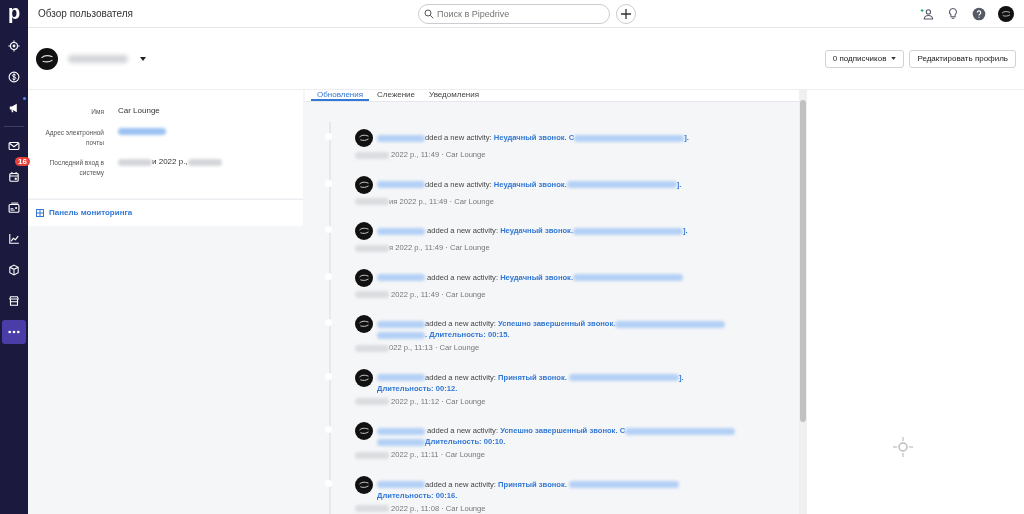 Image resolution: width=1024 pixels, height=514 pixels. What do you see at coordinates (340, 95) in the screenshot?
I see `tab: Обновления` at bounding box center [340, 95].